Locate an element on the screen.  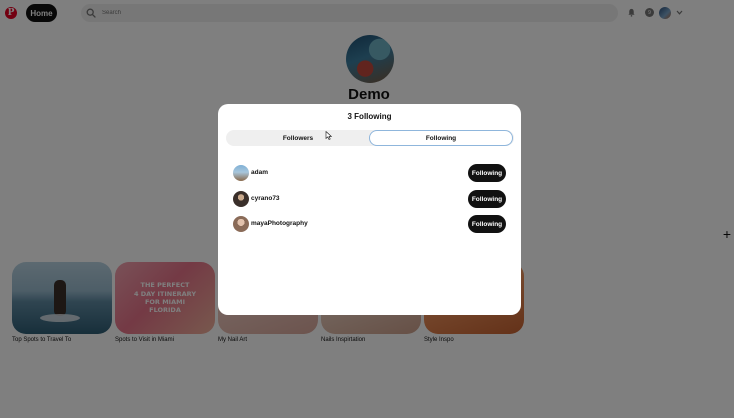
username: cyrano73 is located at coordinates (265, 198).